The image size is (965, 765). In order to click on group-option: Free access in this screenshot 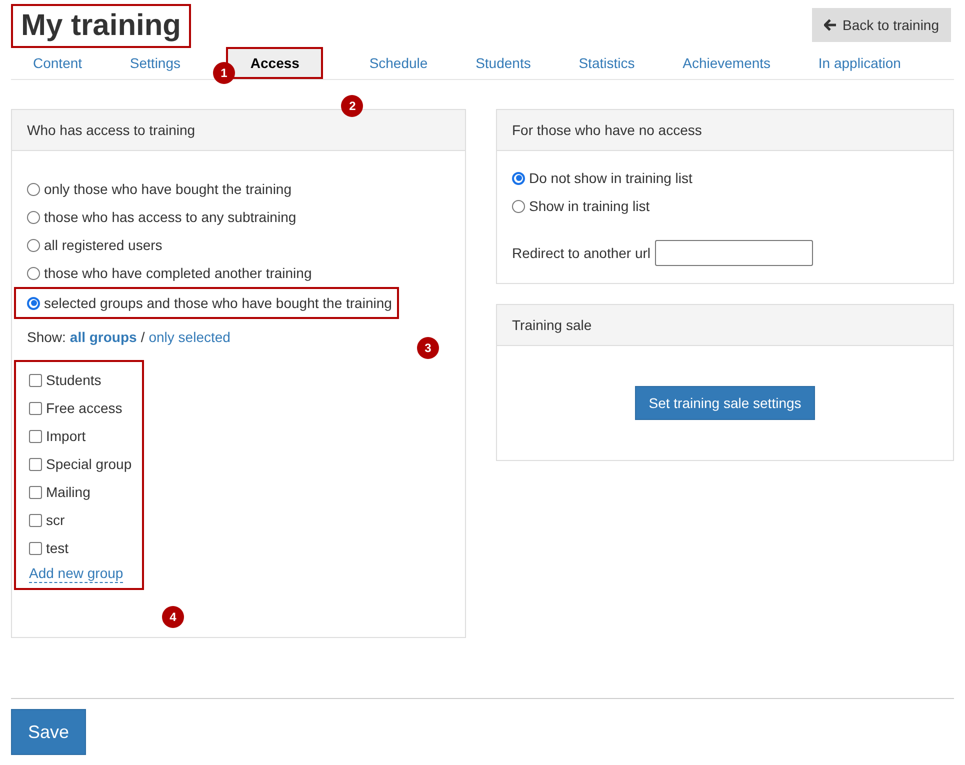, I will do `click(85, 408)`.